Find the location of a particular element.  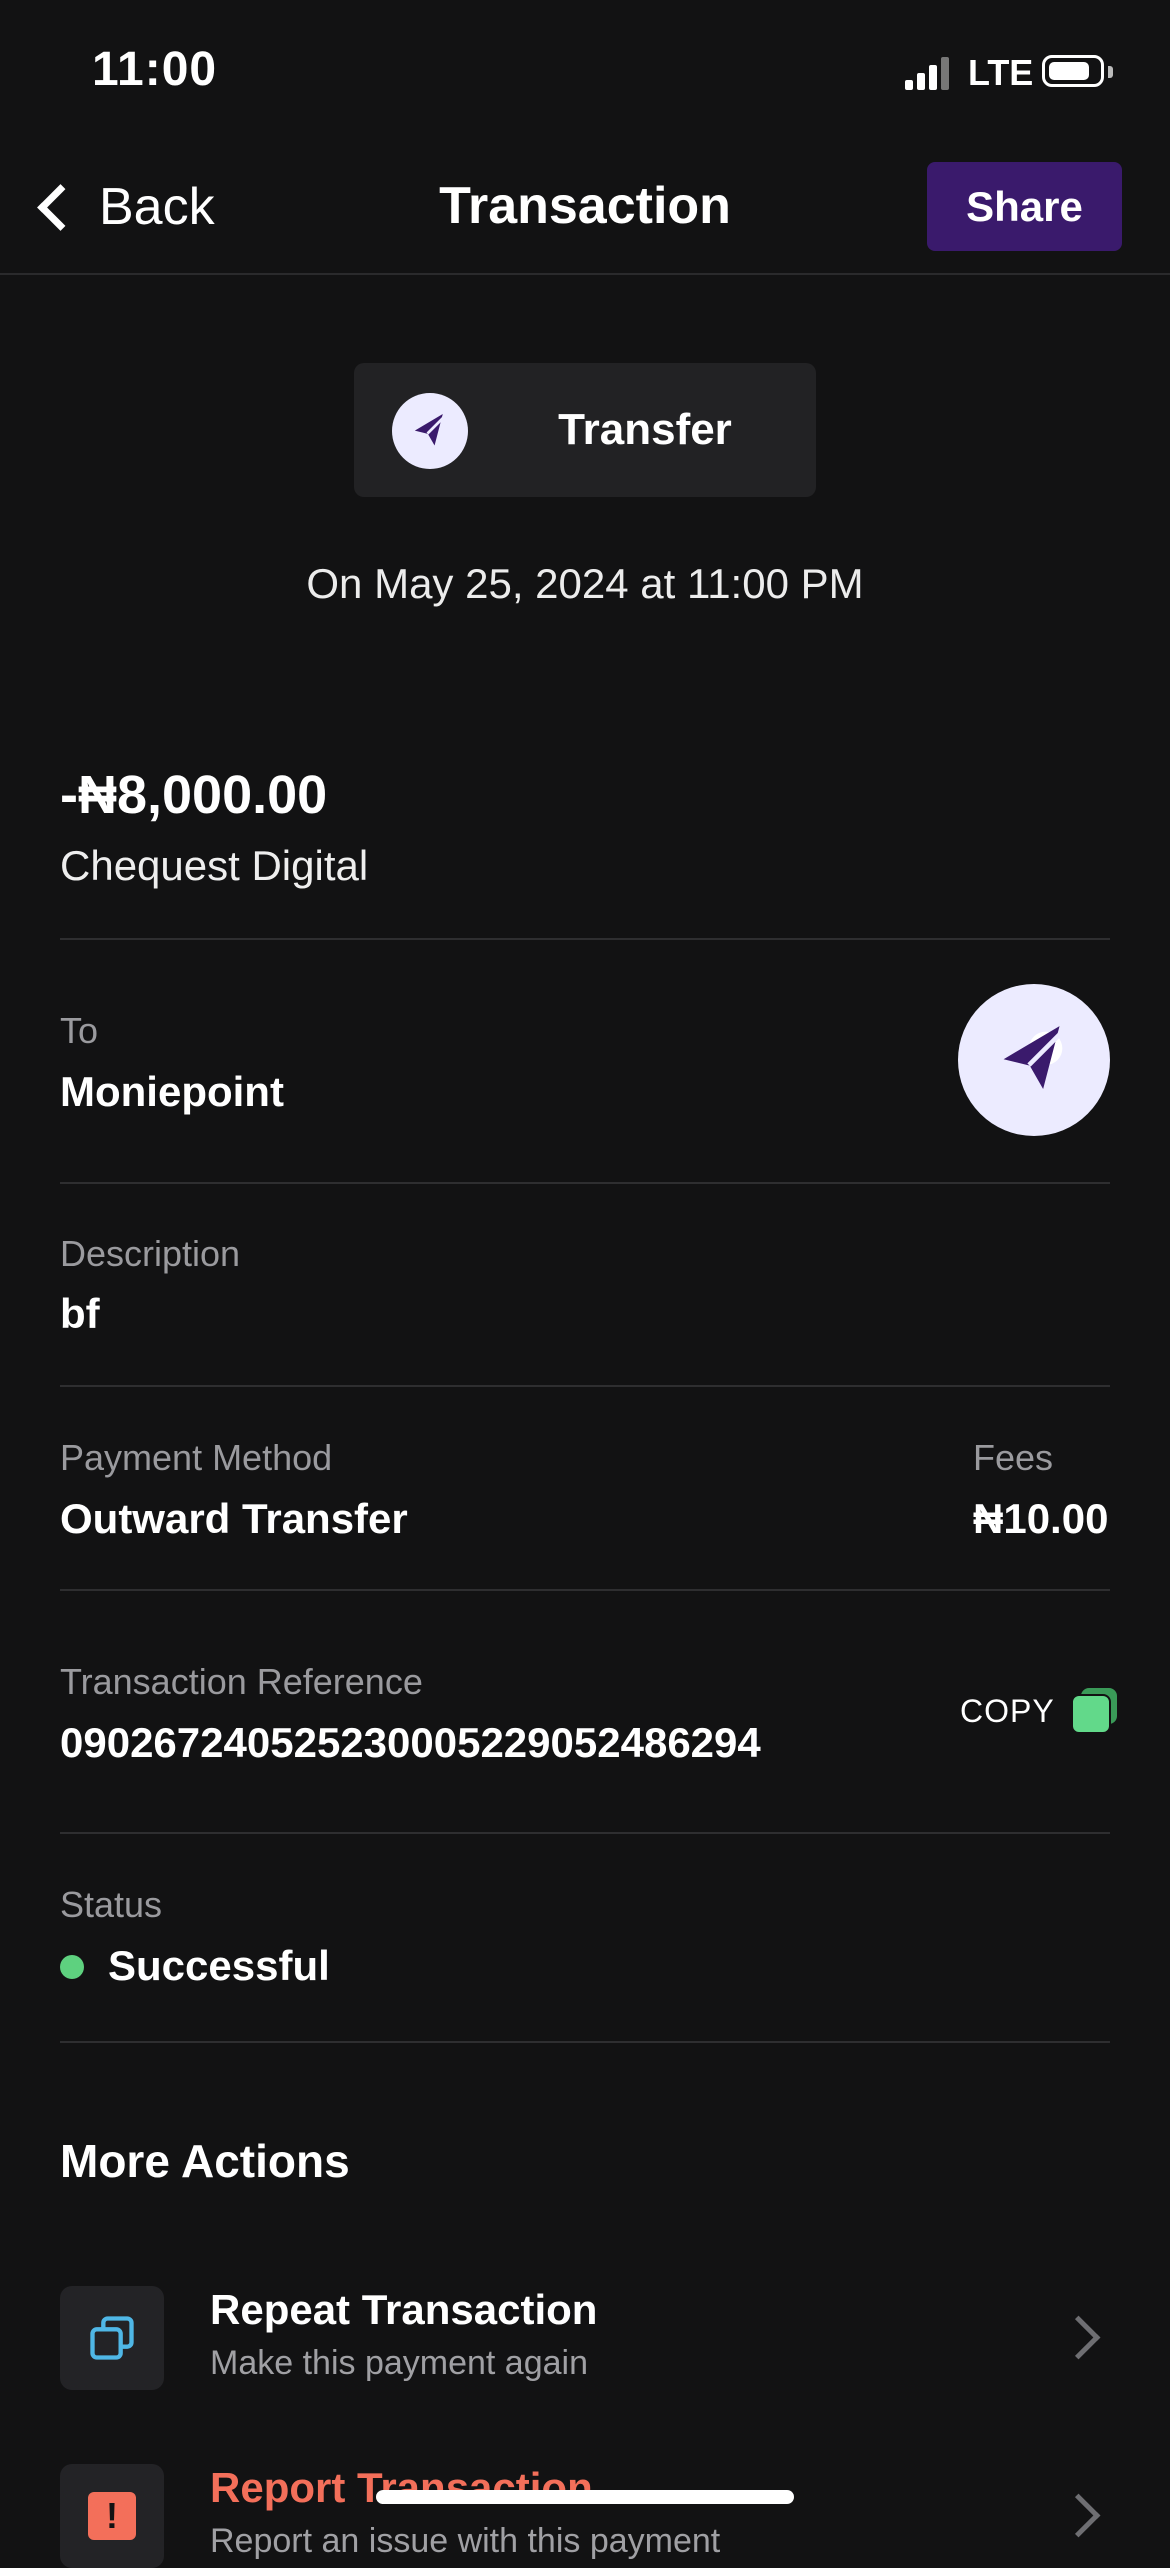

header-divider is located at coordinates (585, 274).